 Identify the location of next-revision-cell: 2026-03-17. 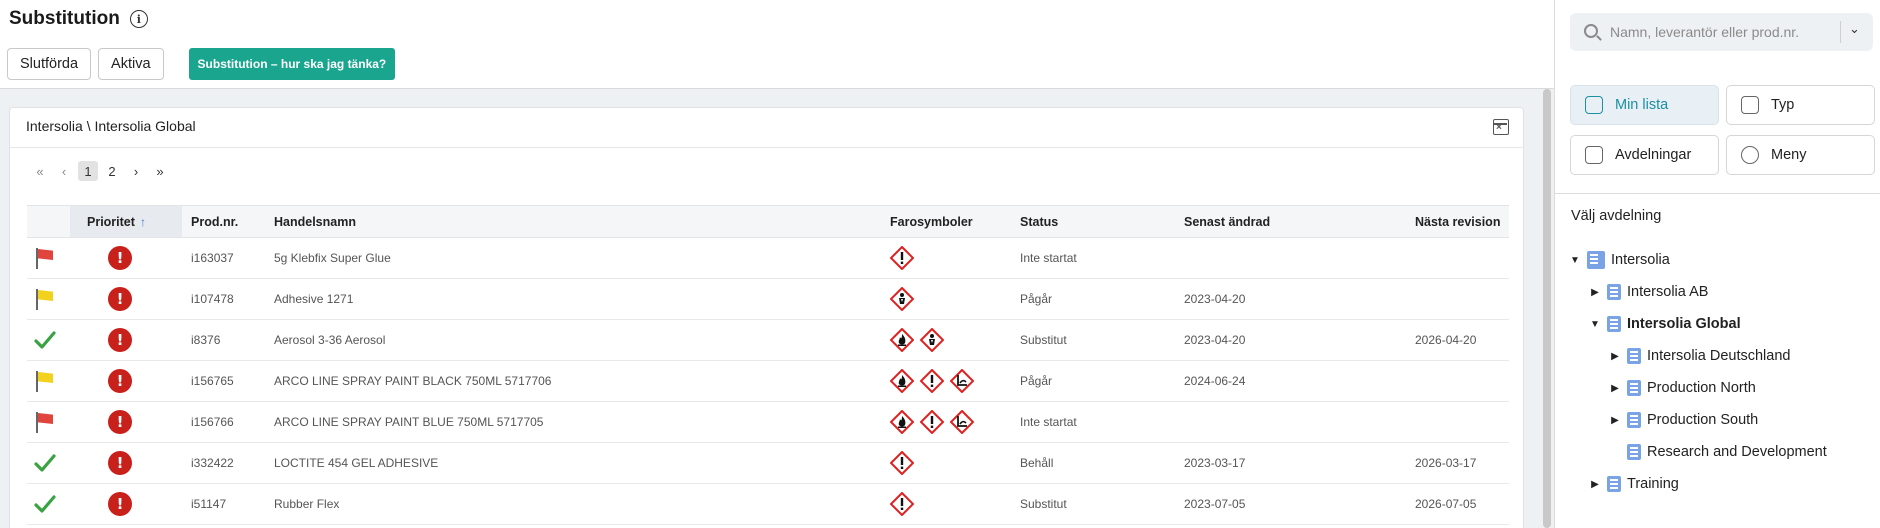
(1446, 463).